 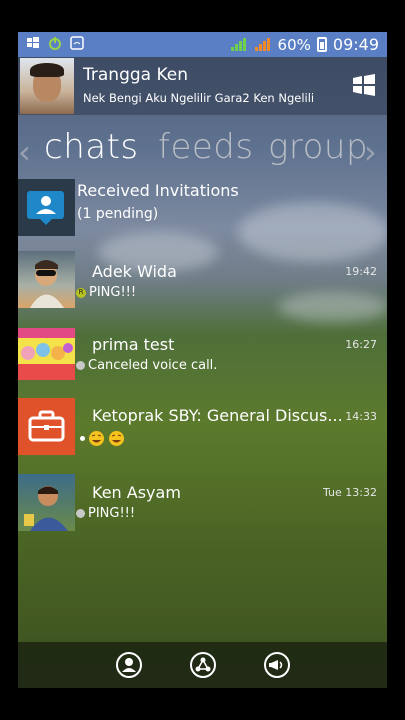 I want to click on wifi-box-icon, so click(x=77, y=43).